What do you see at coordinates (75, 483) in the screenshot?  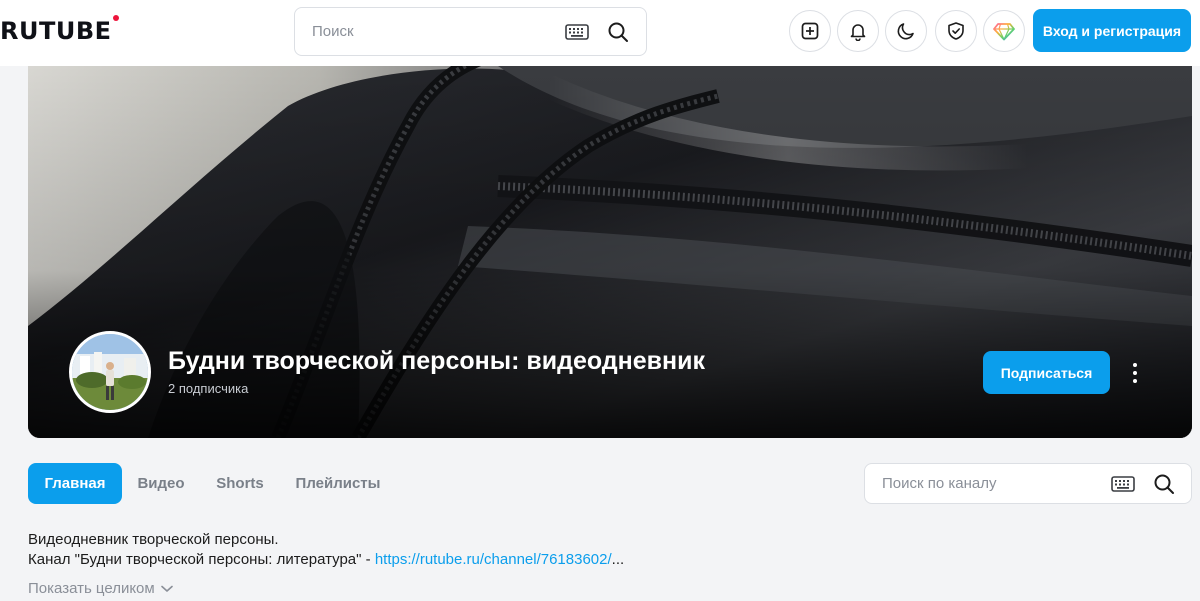 I see `tab-main: Главная` at bounding box center [75, 483].